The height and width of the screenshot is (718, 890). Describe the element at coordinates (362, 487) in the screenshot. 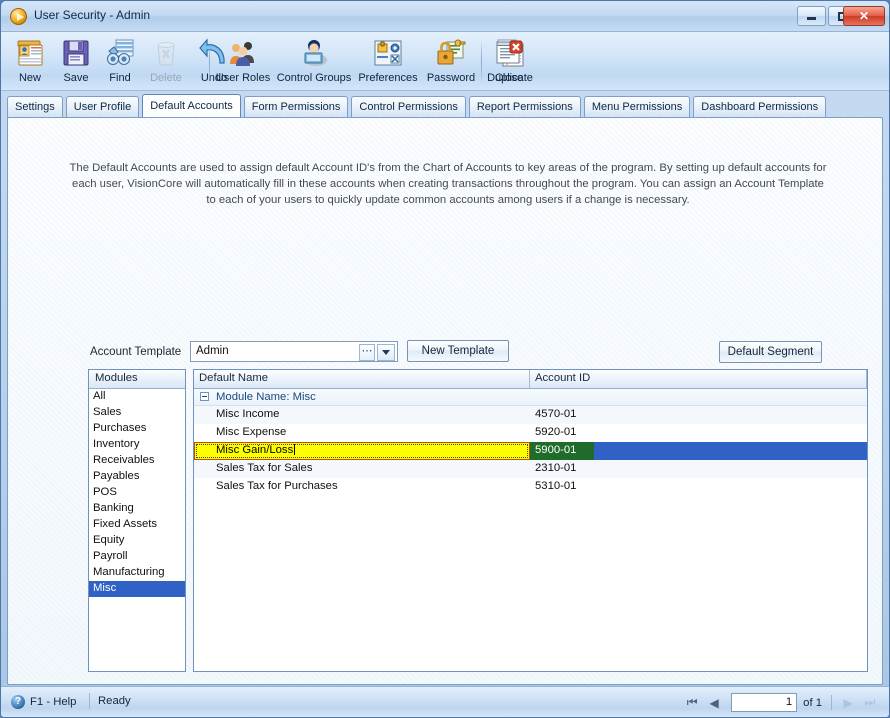

I see `cell-default-name: Sales Tax for Purchases` at that location.